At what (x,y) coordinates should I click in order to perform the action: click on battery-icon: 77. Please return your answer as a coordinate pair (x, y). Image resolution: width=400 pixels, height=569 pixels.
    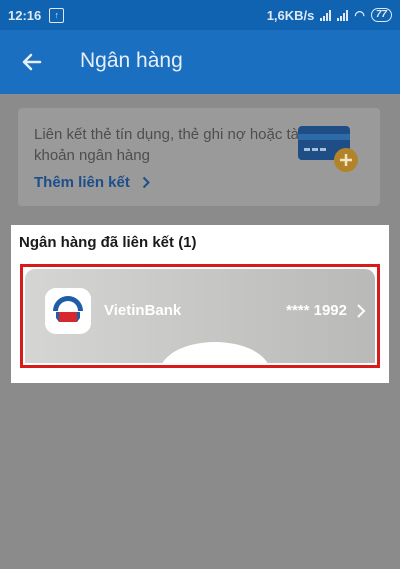
    Looking at the image, I should click on (381, 15).